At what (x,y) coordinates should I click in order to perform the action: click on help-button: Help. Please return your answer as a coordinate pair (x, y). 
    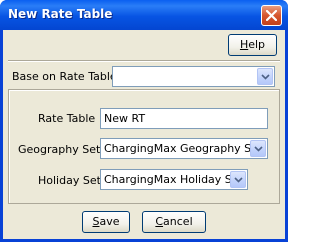
    Looking at the image, I should click on (252, 45).